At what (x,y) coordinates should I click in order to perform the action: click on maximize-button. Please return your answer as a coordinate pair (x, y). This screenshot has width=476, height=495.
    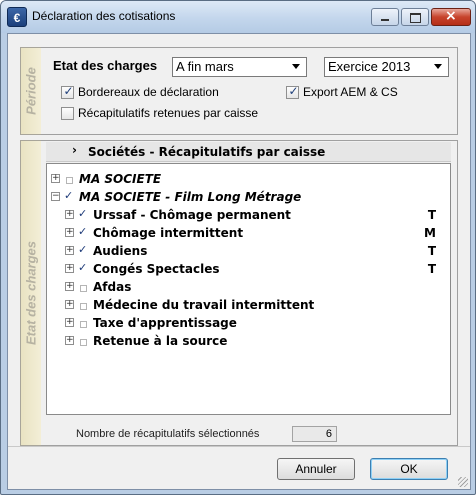
    Looking at the image, I should click on (415, 17).